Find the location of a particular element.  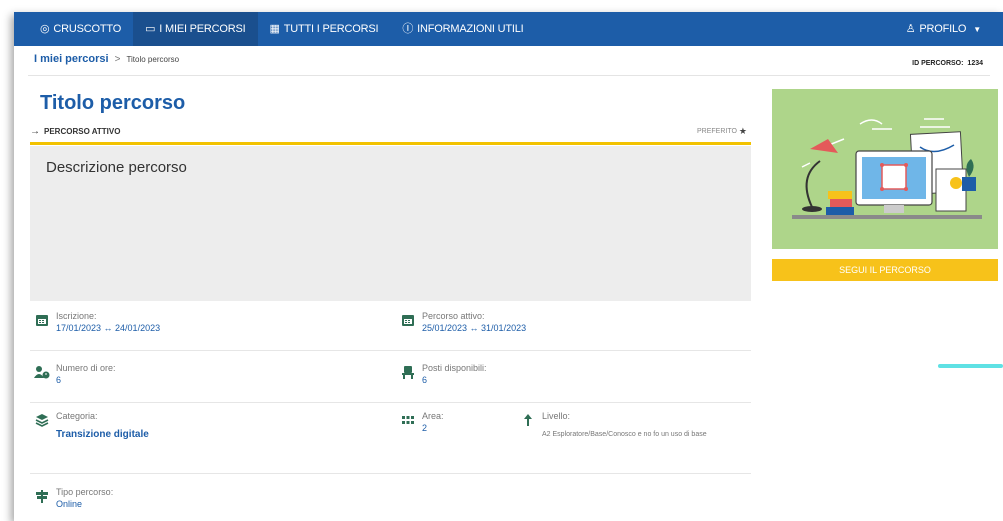

course-illustration is located at coordinates (885, 169).